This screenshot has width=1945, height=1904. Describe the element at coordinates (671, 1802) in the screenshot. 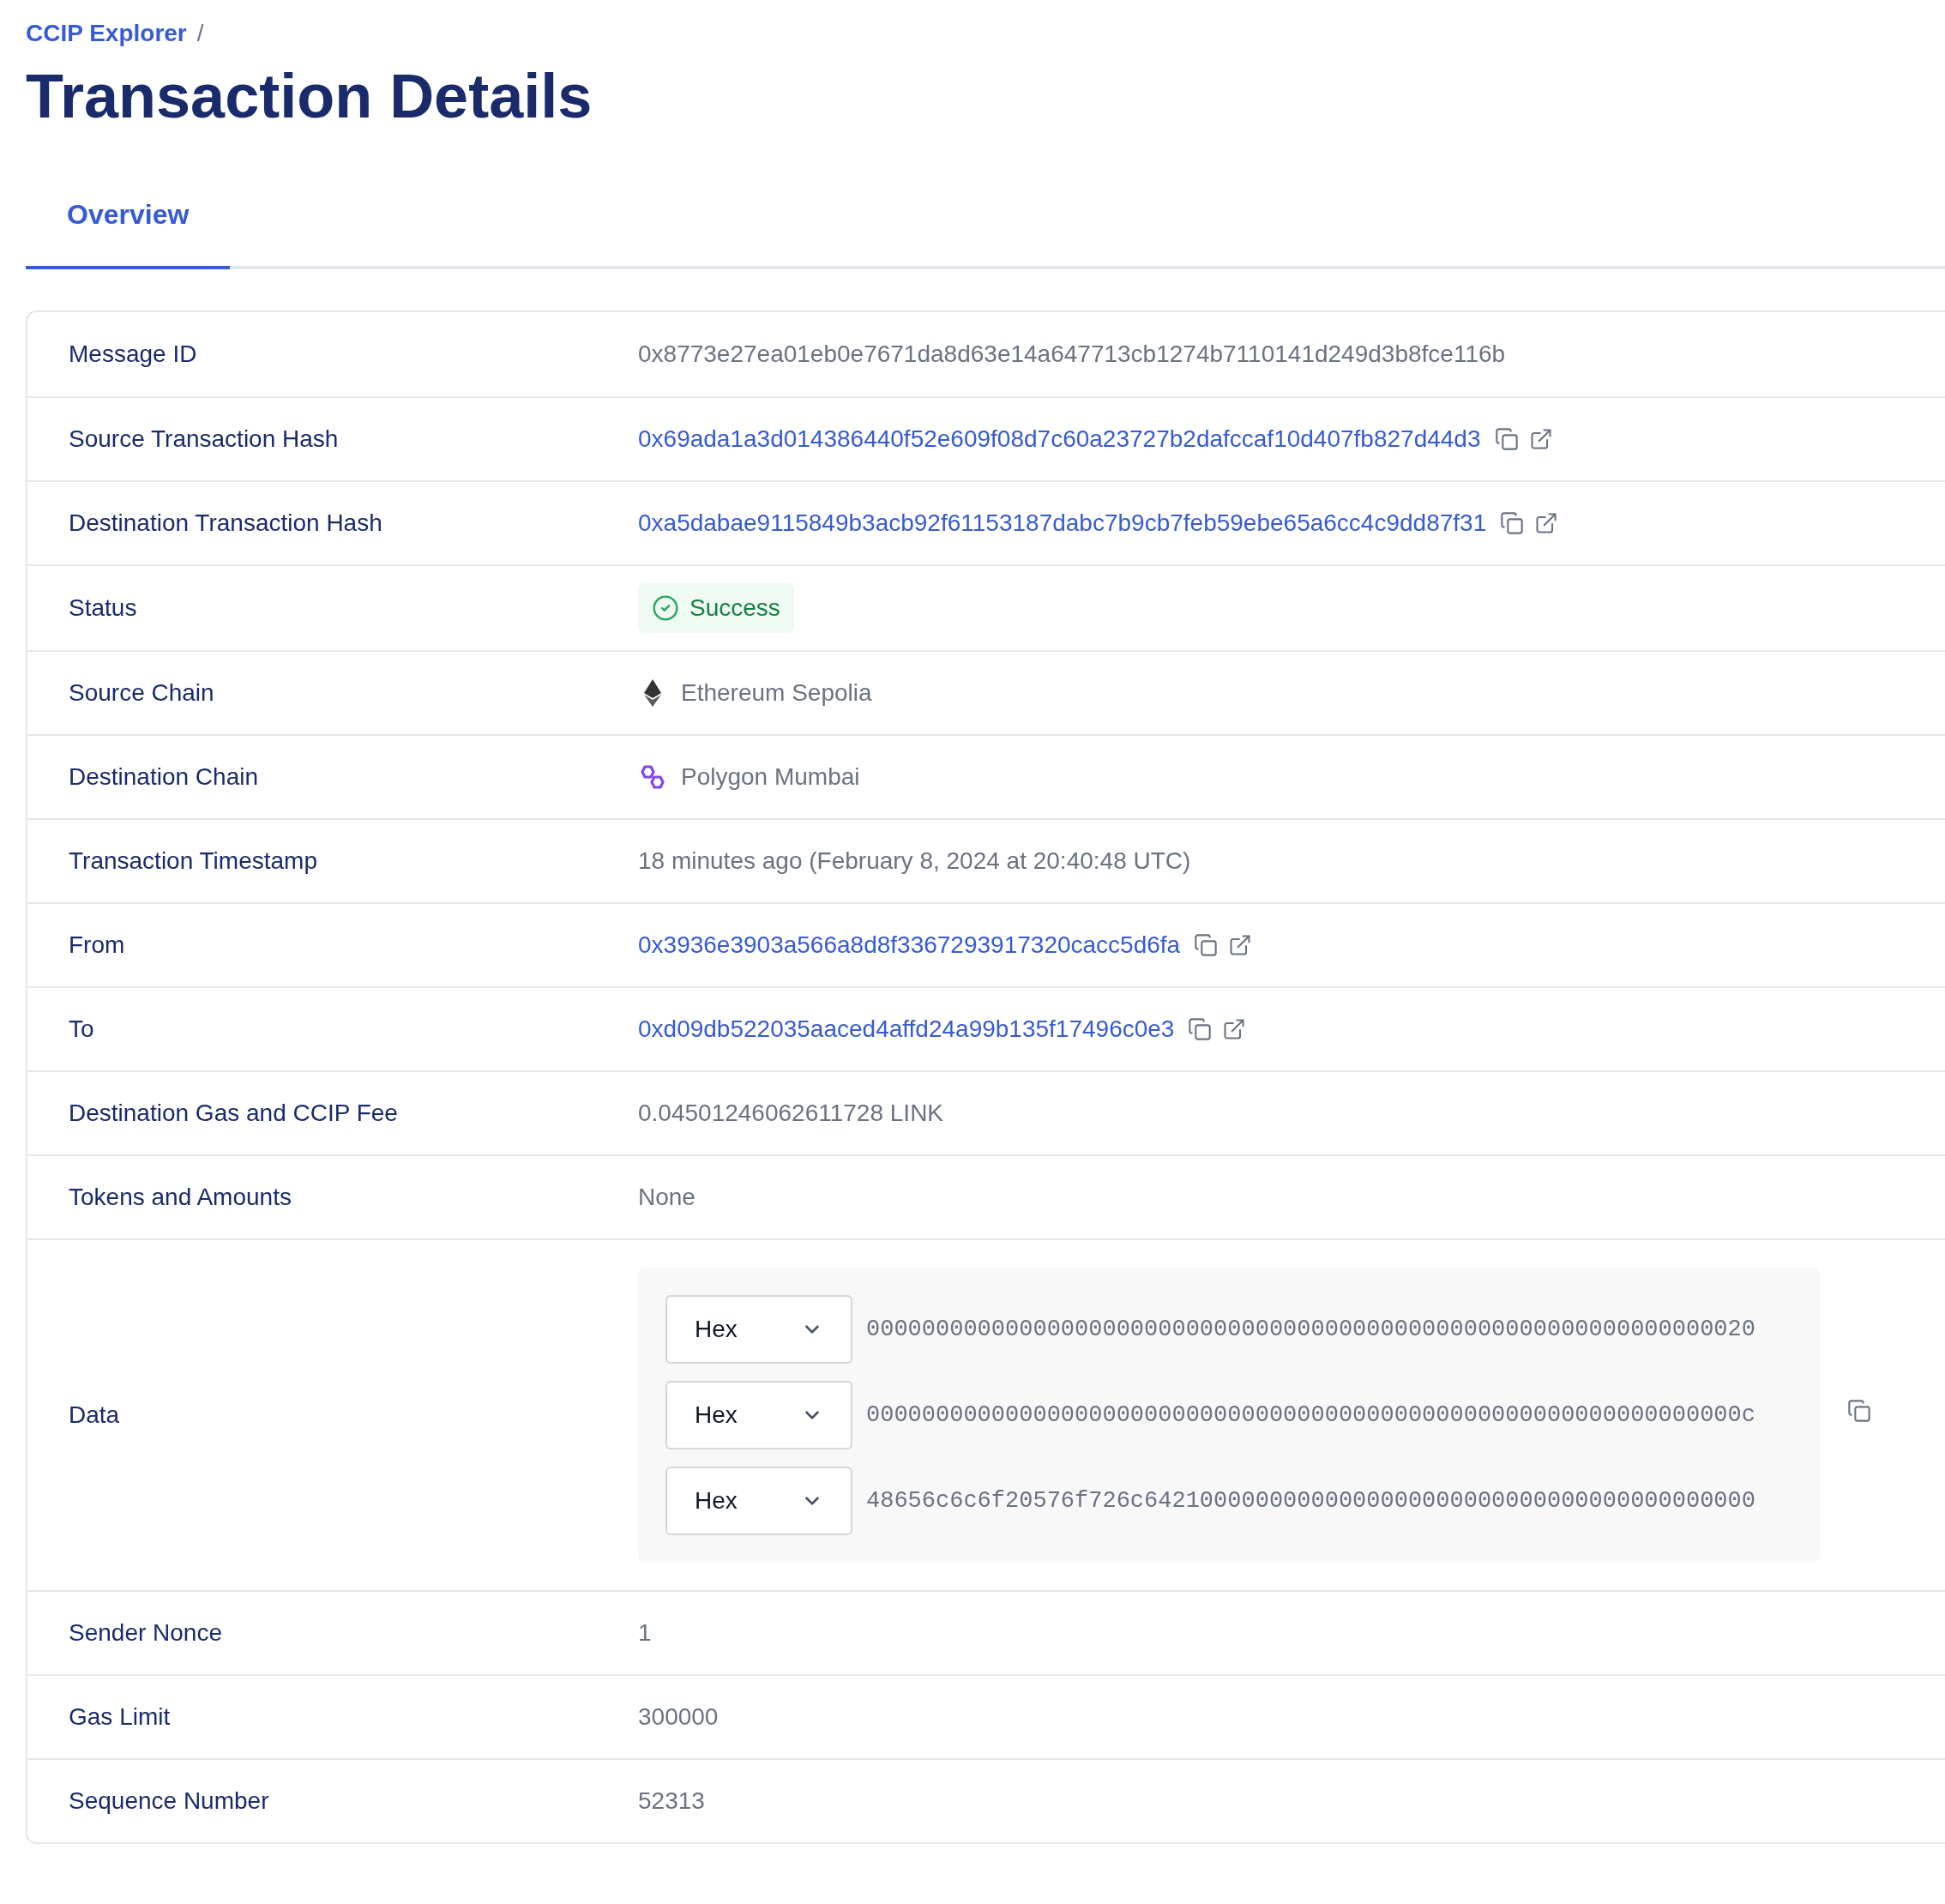

I see `field-value: 52313` at that location.